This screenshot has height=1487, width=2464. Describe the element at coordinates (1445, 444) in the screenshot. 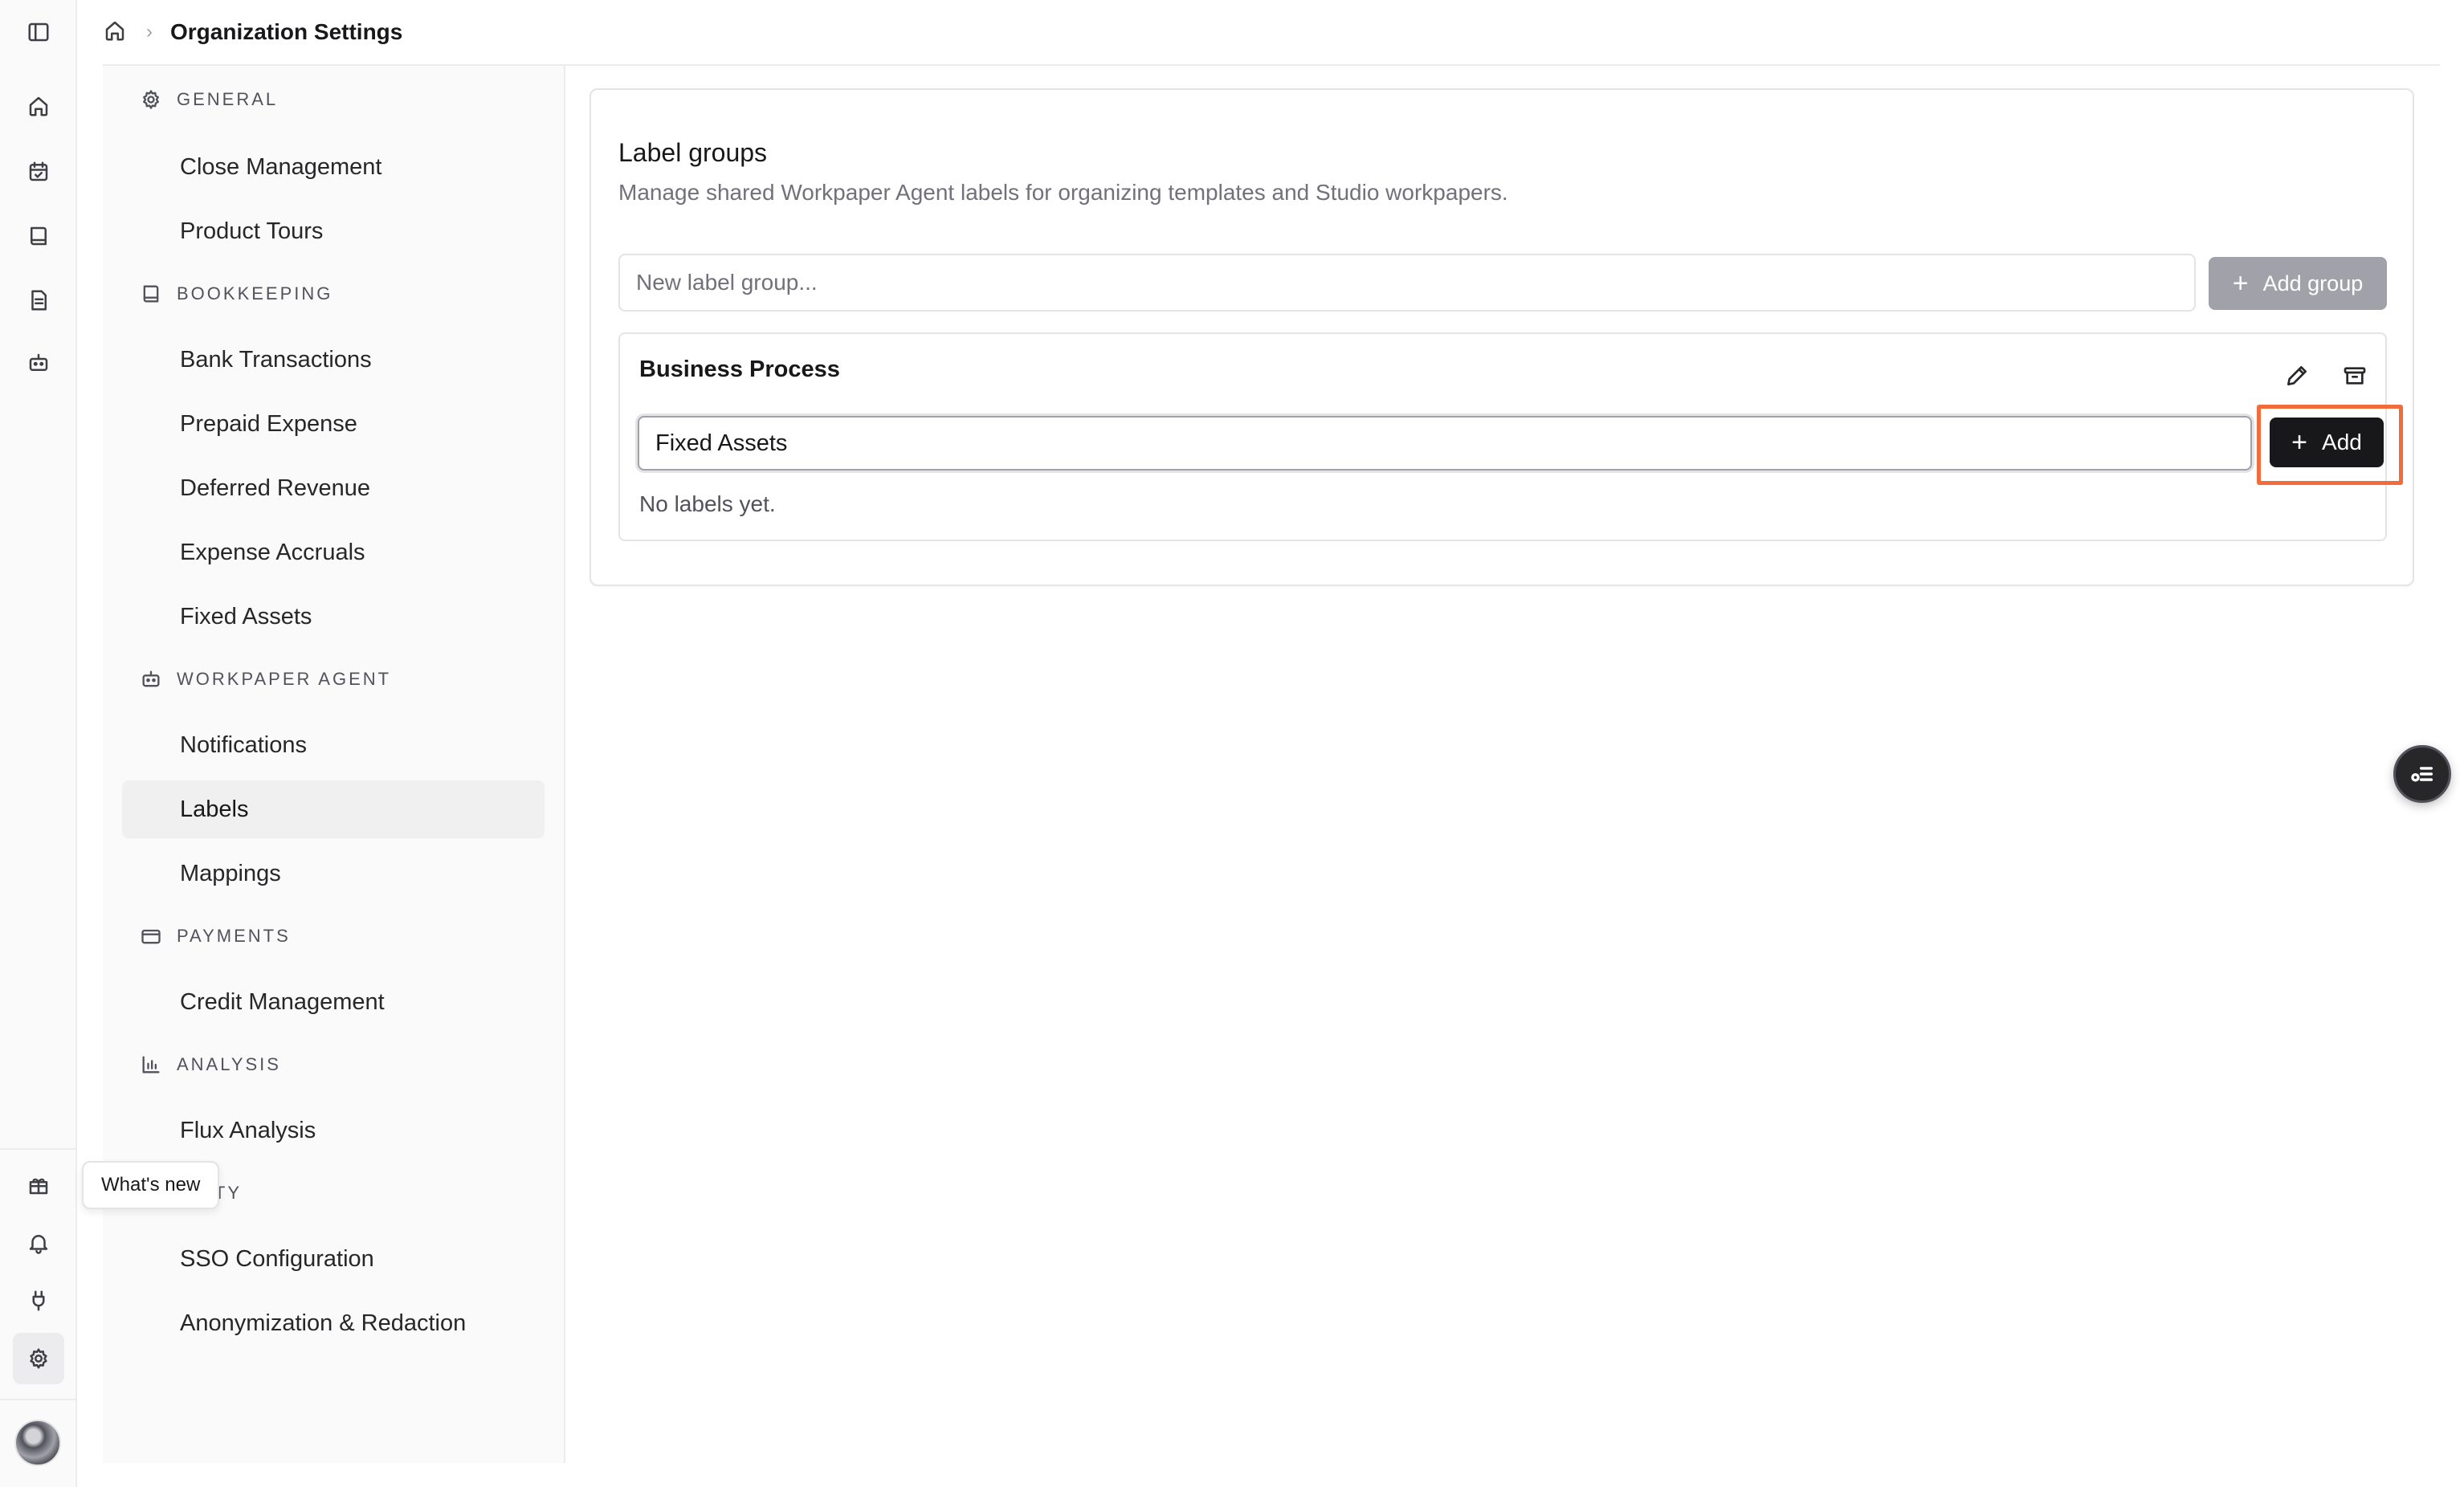

I see `new-label-input` at that location.